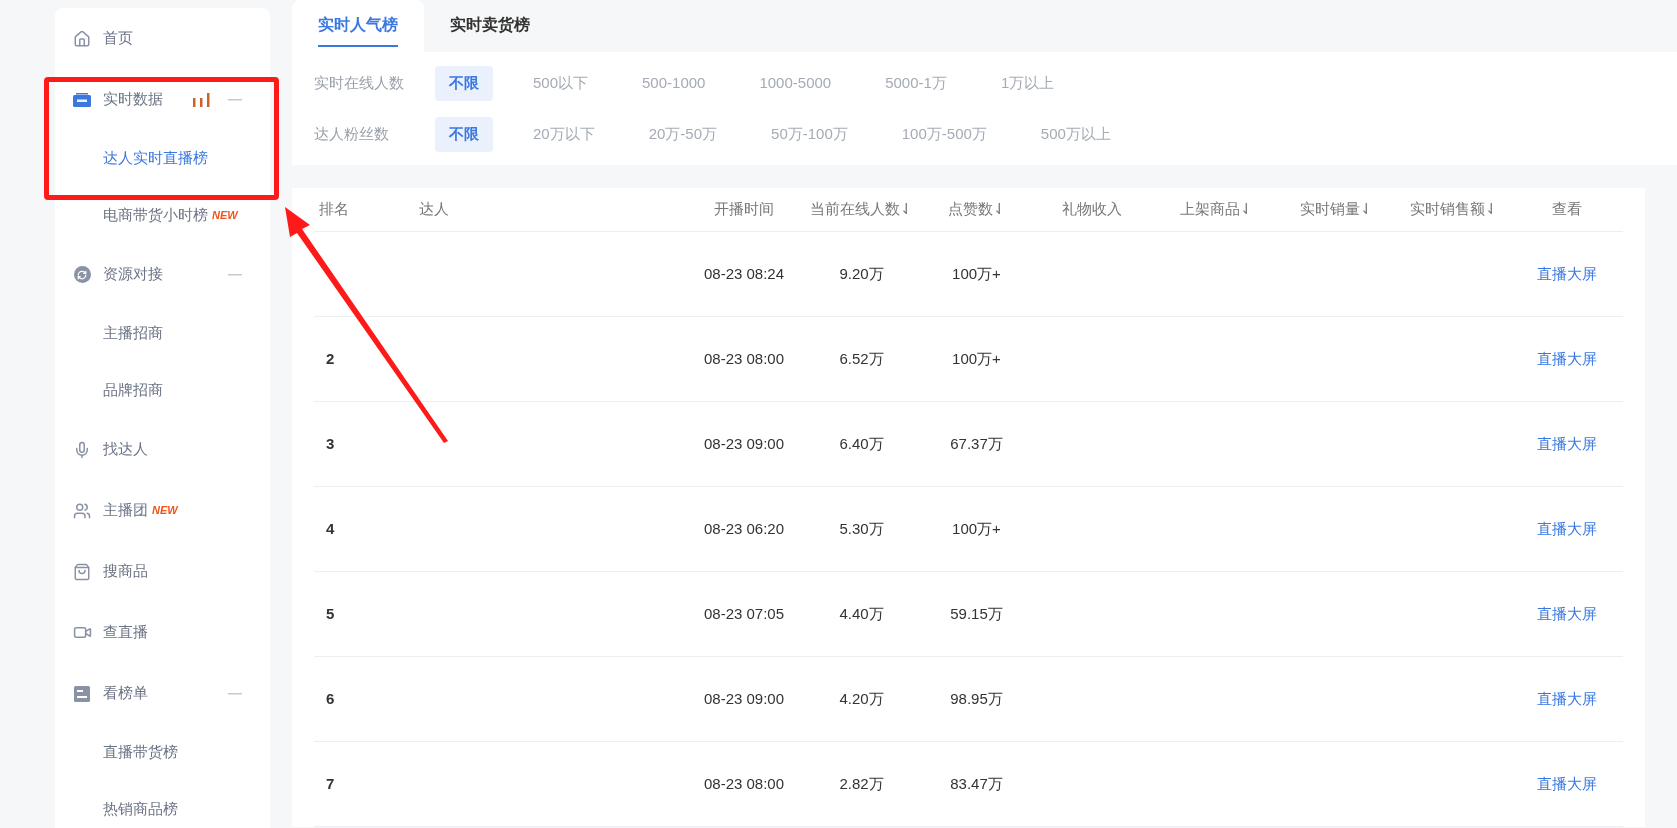  I want to click on column-header: 达人, so click(434, 209).